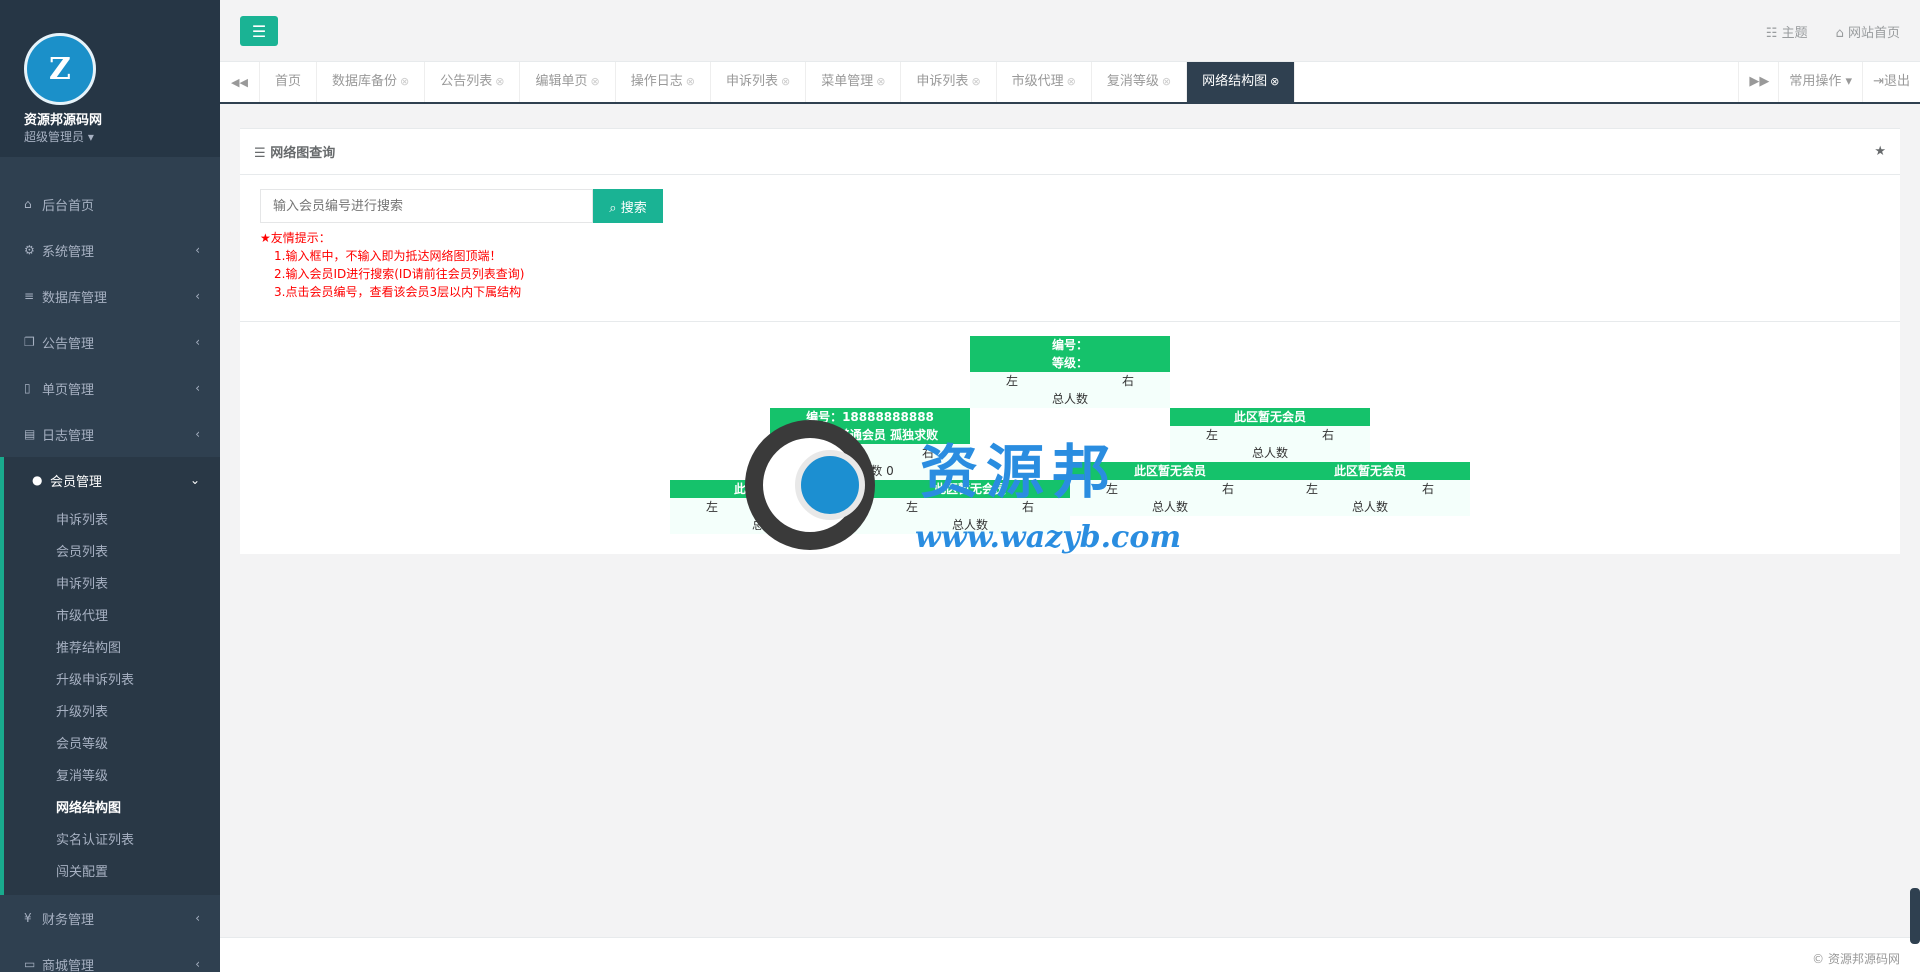  I want to click on file-icon: ▯, so click(27, 388).